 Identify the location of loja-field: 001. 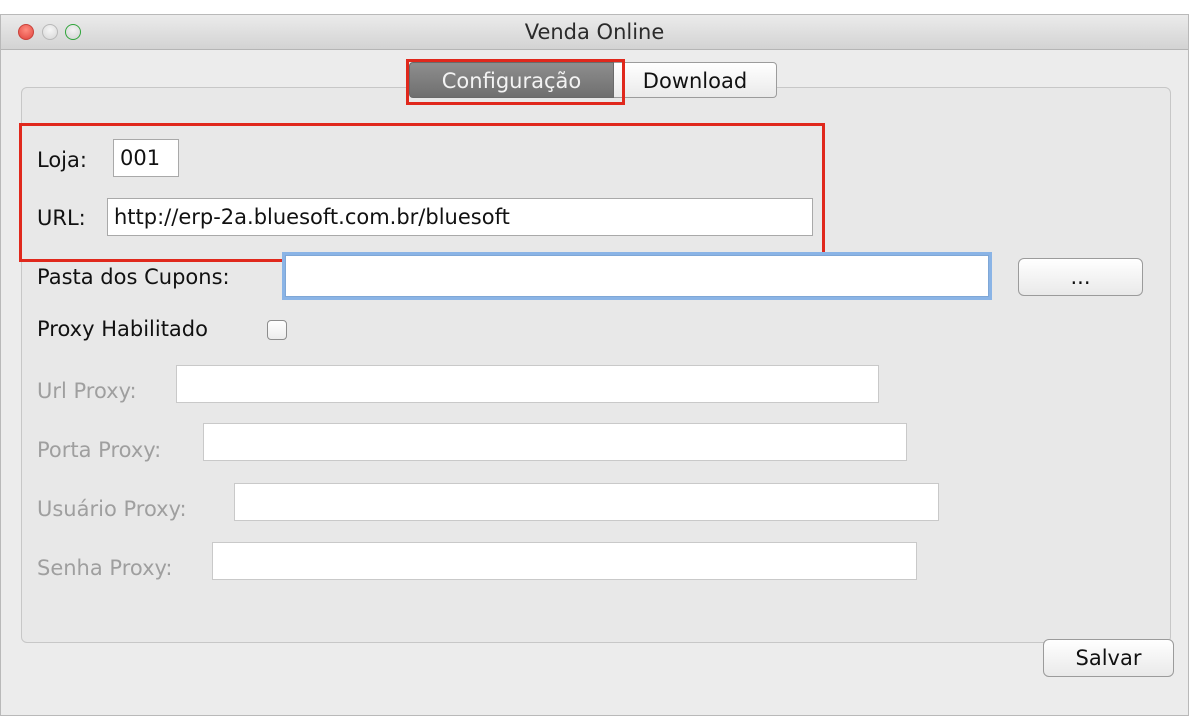
(146, 158).